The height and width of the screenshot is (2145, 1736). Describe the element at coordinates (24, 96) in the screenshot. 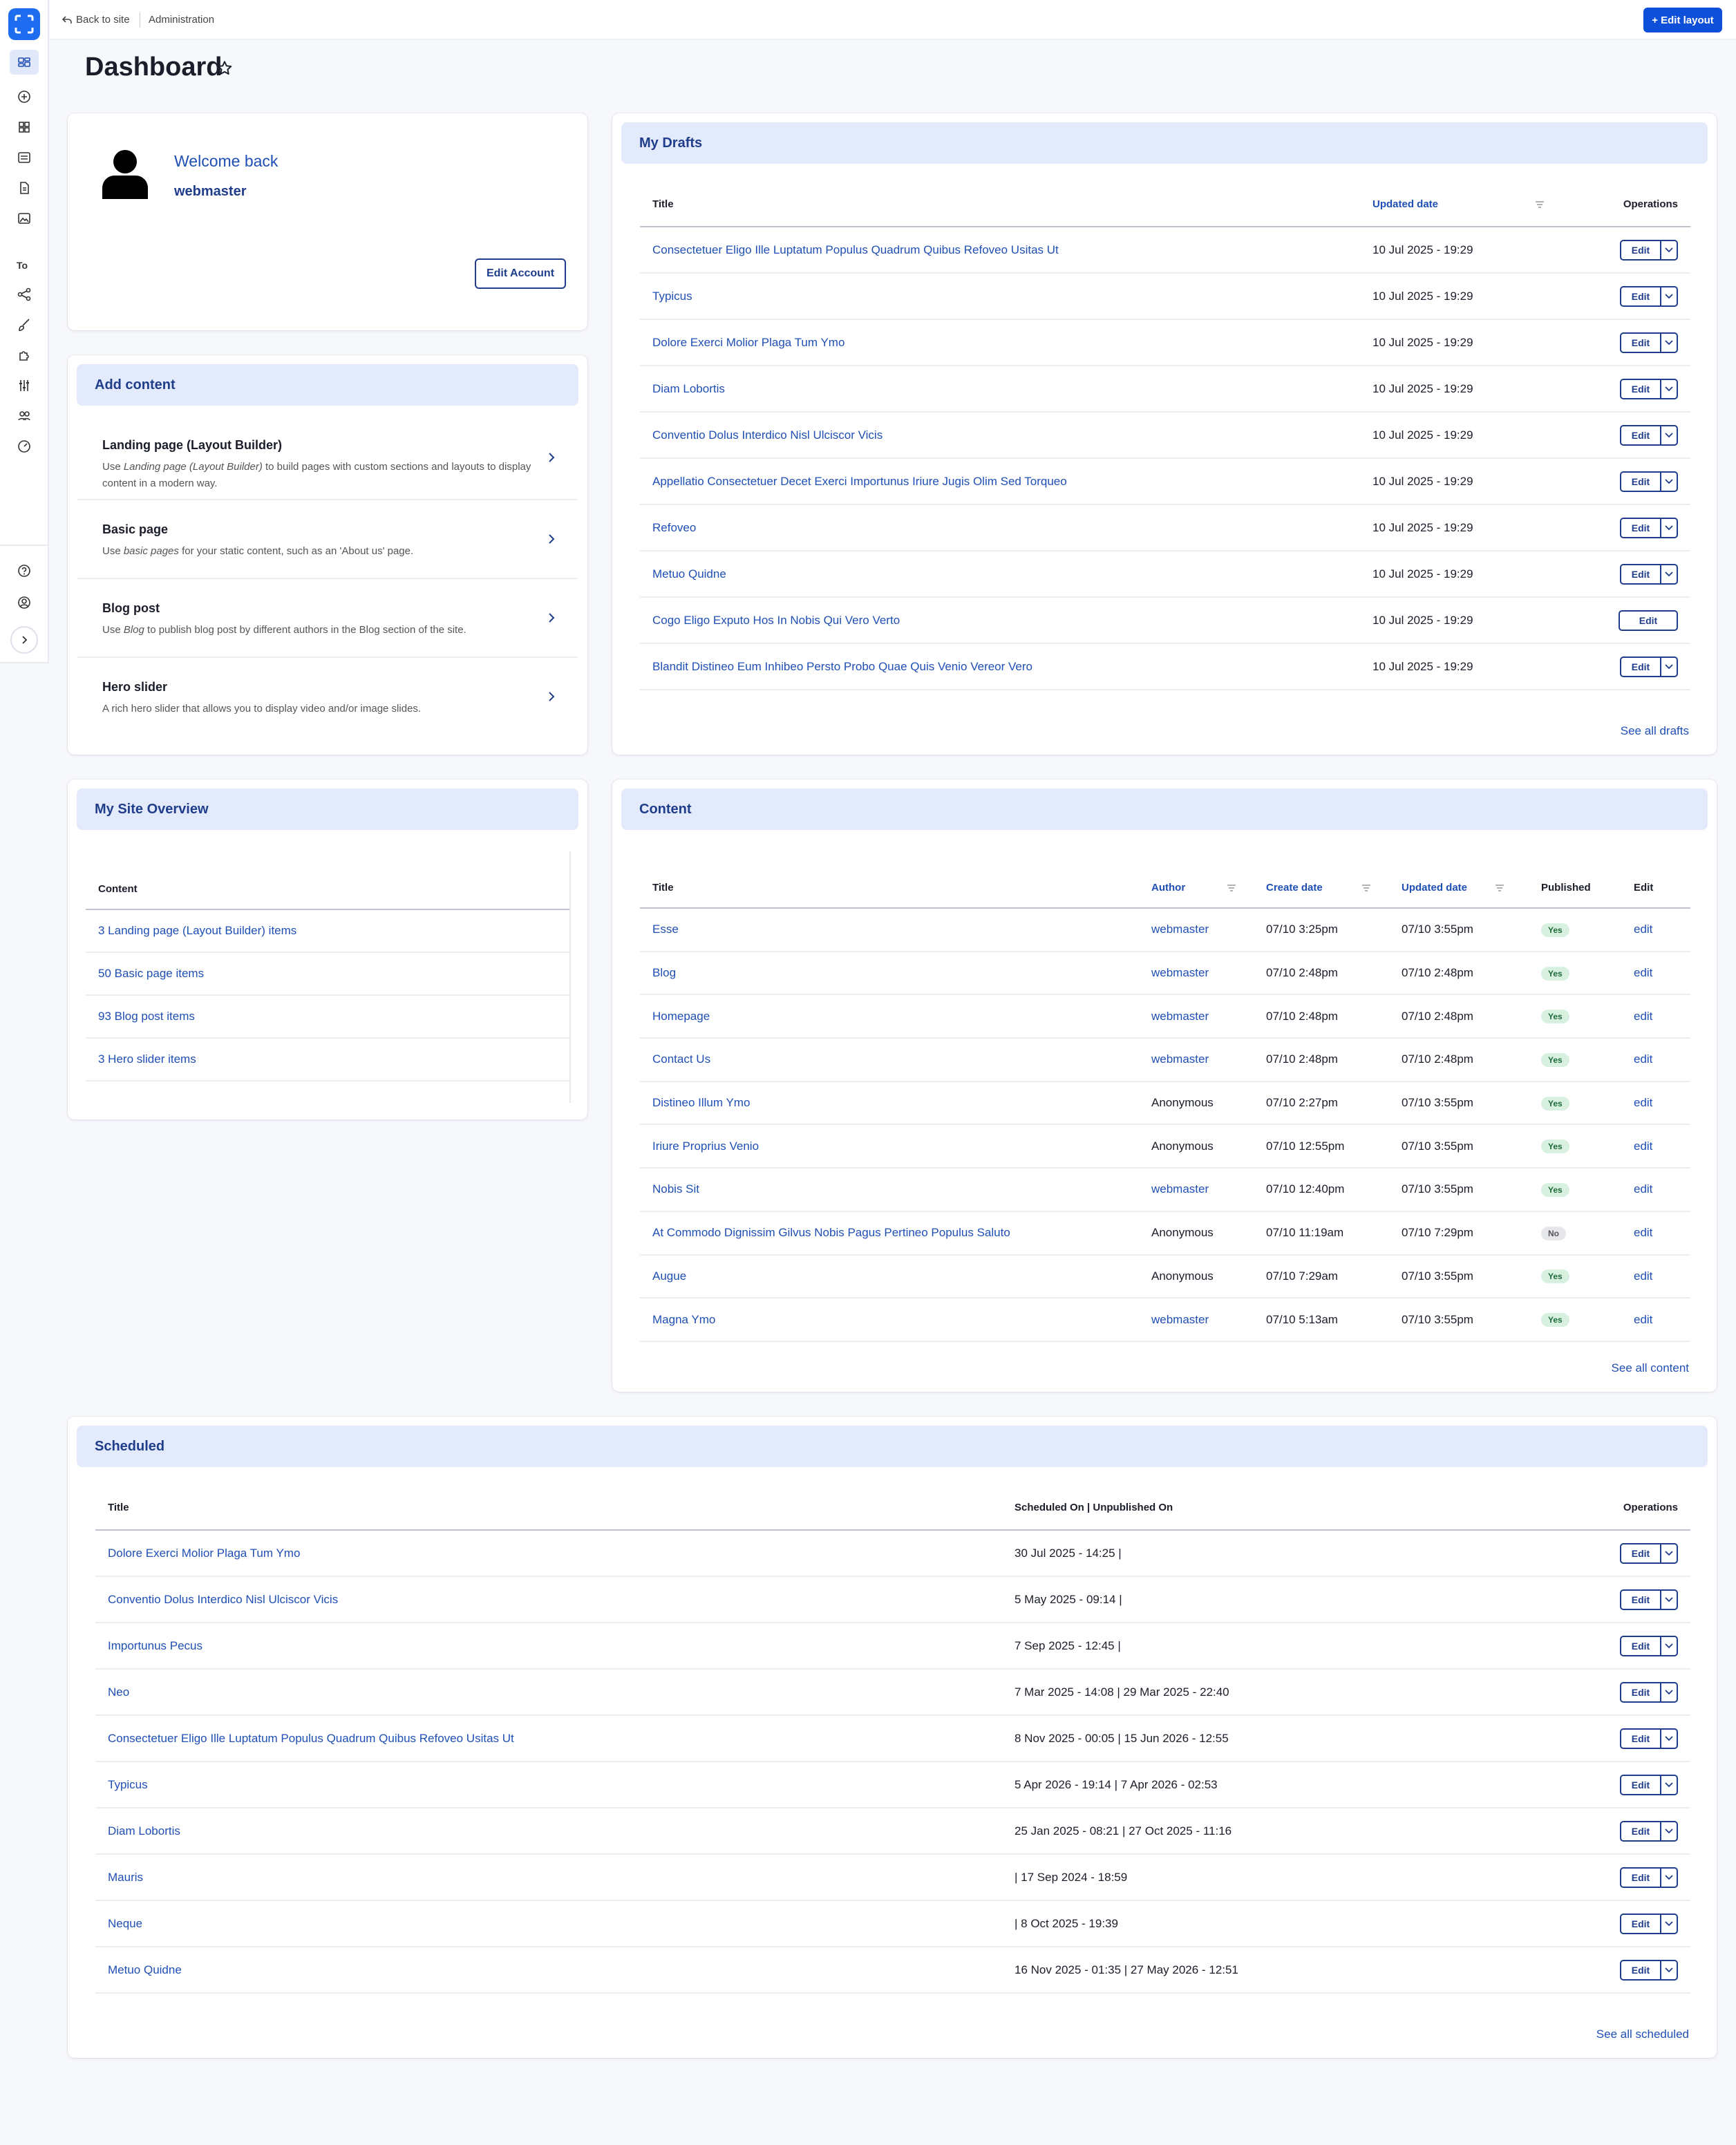

I see `plus-circle-icon` at that location.